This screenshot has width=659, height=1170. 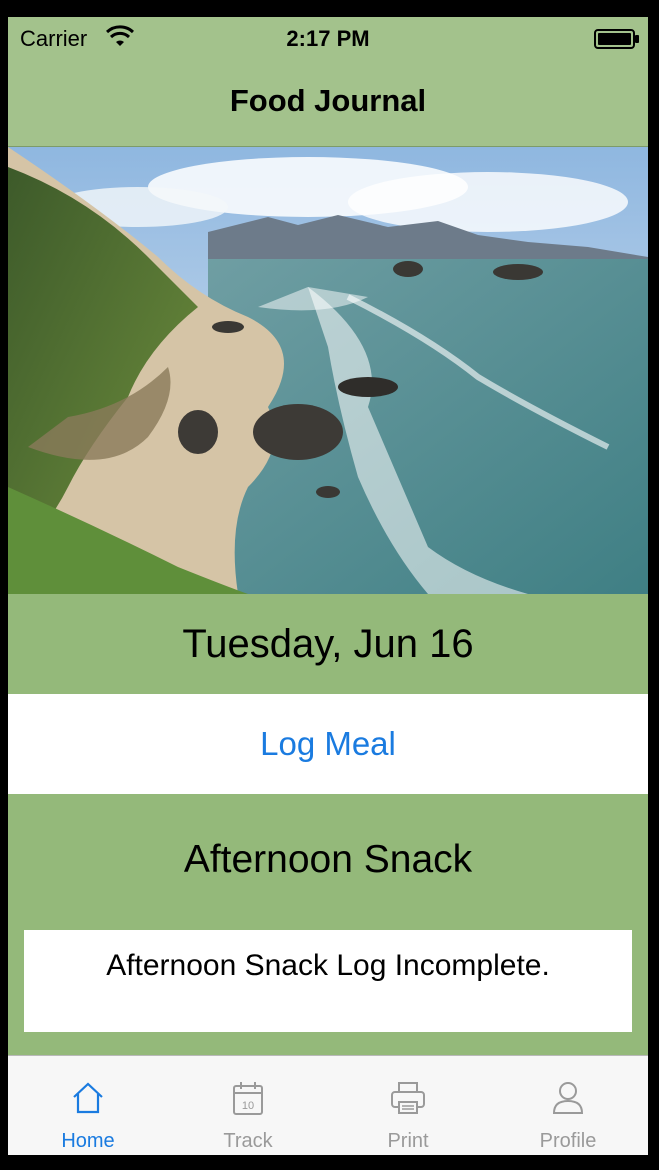 I want to click on navigation-bar: Carrier 2:17 PM Food Journal, so click(x=328, y=82).